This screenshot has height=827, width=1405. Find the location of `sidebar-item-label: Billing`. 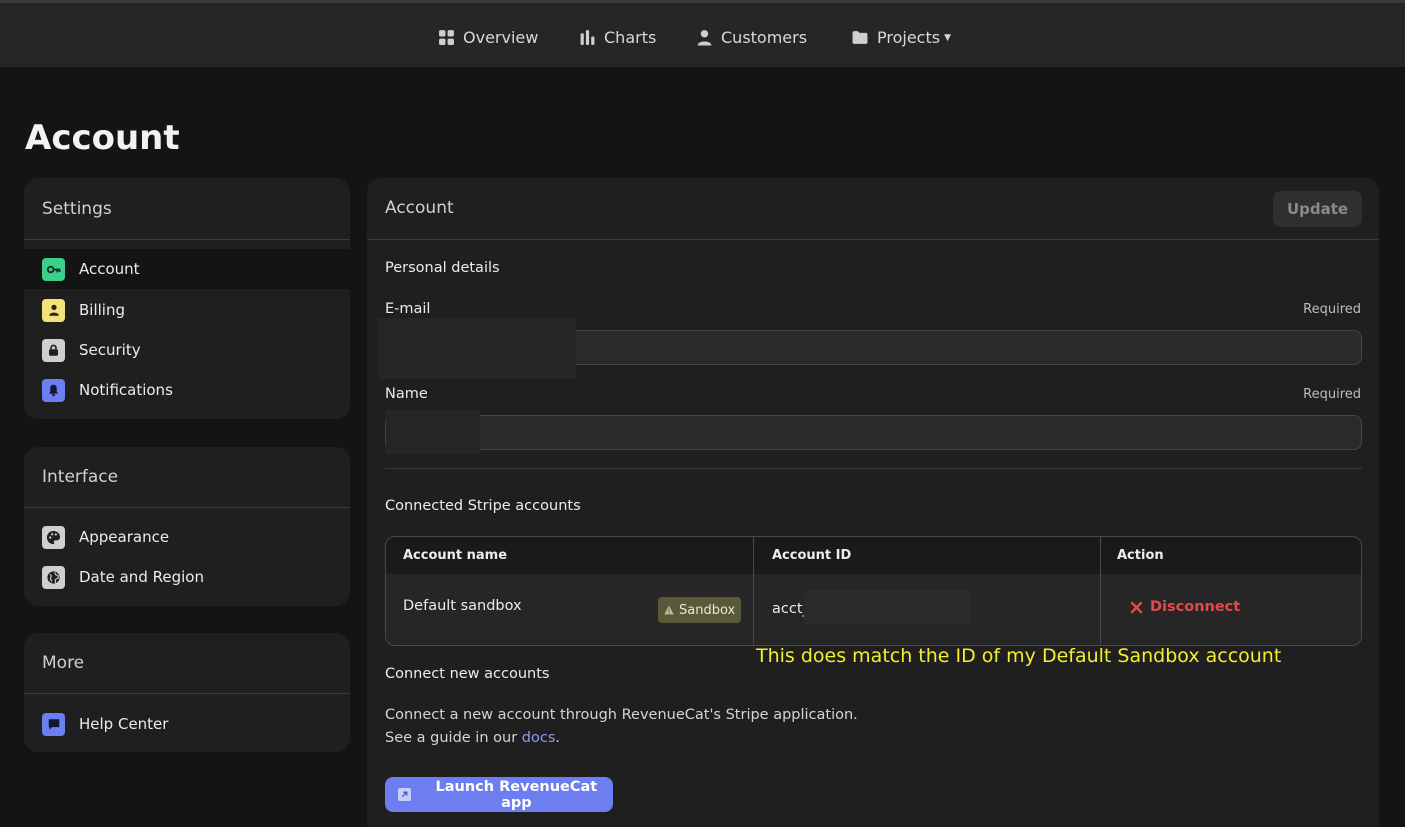

sidebar-item-label: Billing is located at coordinates (102, 310).